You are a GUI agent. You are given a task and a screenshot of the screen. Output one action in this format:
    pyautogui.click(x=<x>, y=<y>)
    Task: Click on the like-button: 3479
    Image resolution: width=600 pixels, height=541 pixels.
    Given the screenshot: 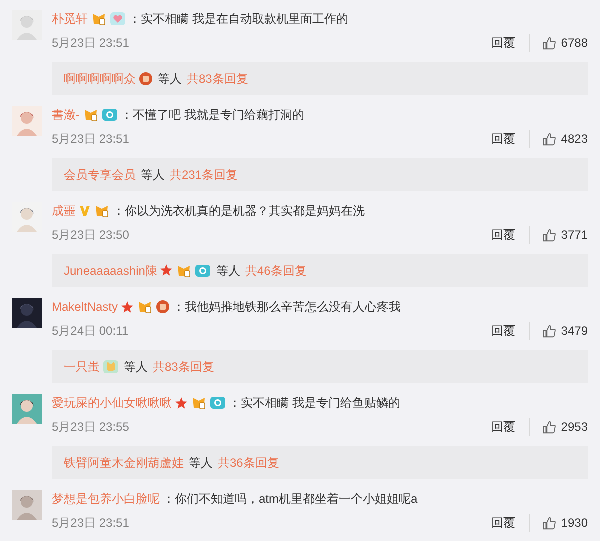 What is the action you would take?
    pyautogui.click(x=565, y=331)
    